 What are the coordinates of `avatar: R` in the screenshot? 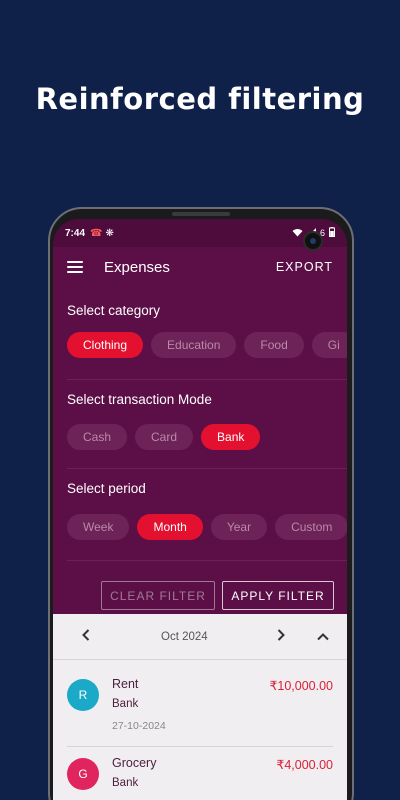 It's located at (83, 695).